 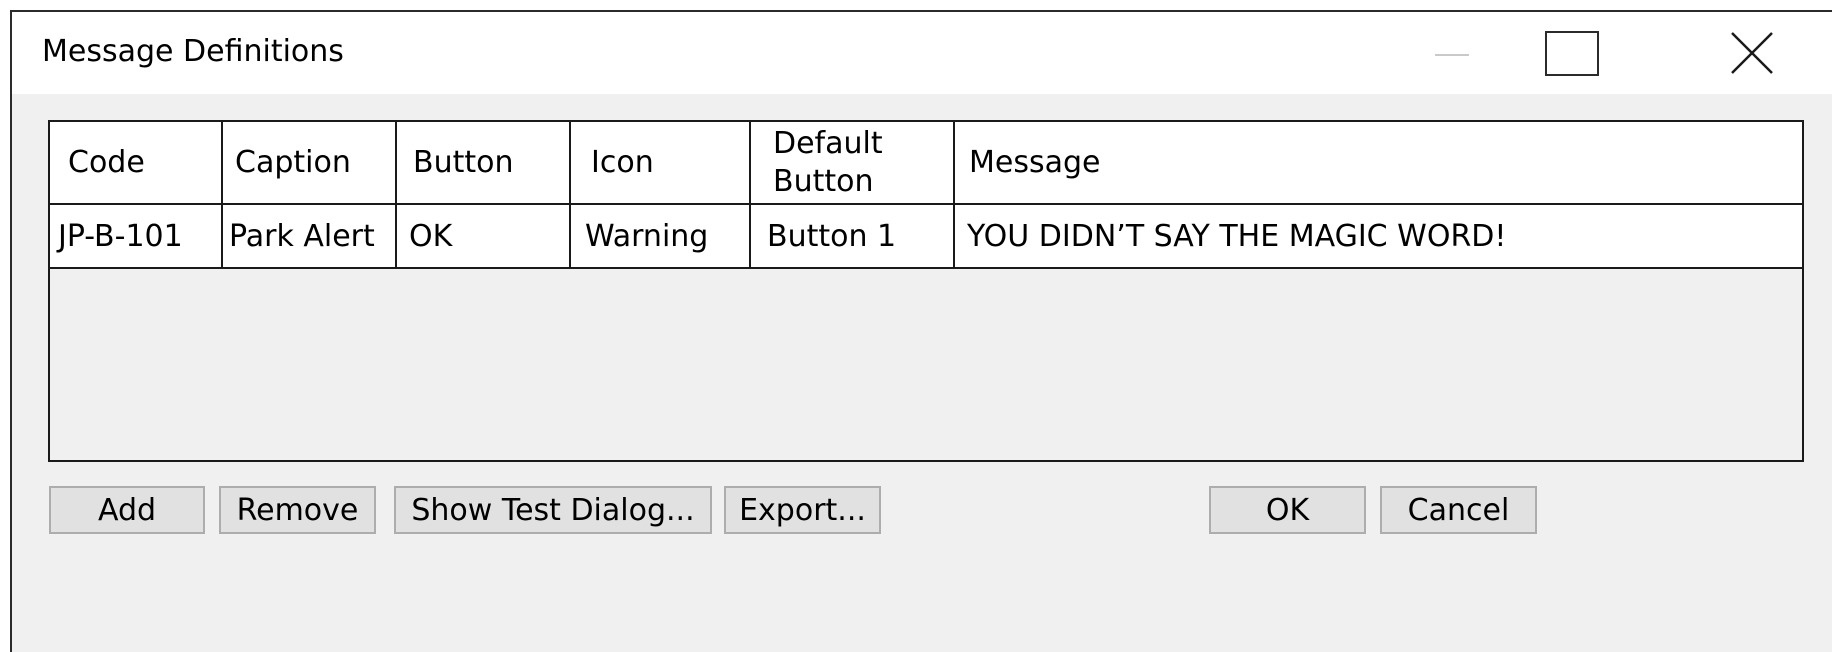 I want to click on column-header-default-button: Default Button, so click(x=852, y=163).